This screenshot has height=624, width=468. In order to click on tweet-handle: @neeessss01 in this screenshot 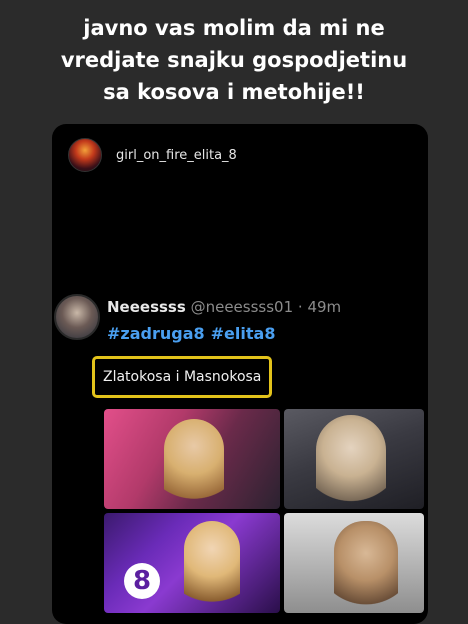, I will do `click(242, 307)`.